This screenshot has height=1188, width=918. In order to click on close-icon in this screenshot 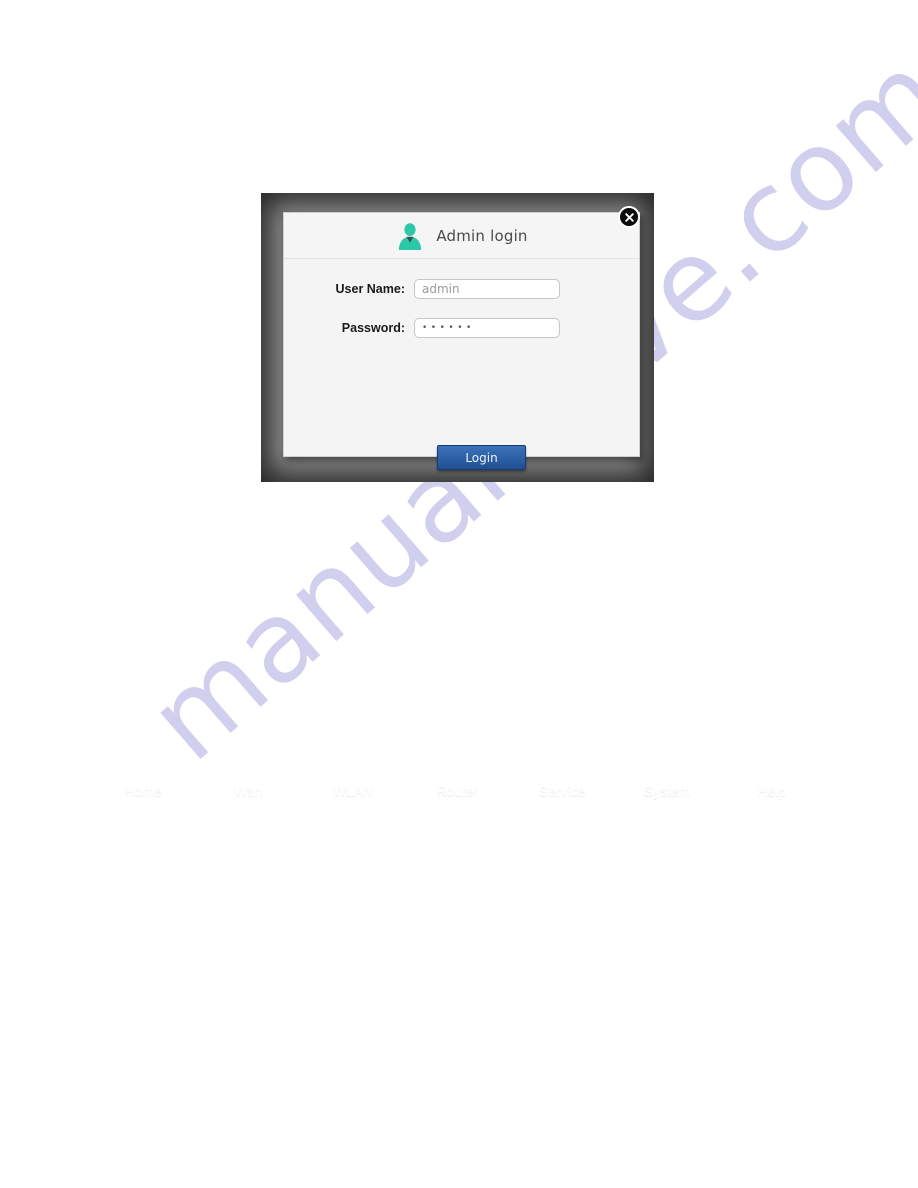, I will do `click(629, 217)`.